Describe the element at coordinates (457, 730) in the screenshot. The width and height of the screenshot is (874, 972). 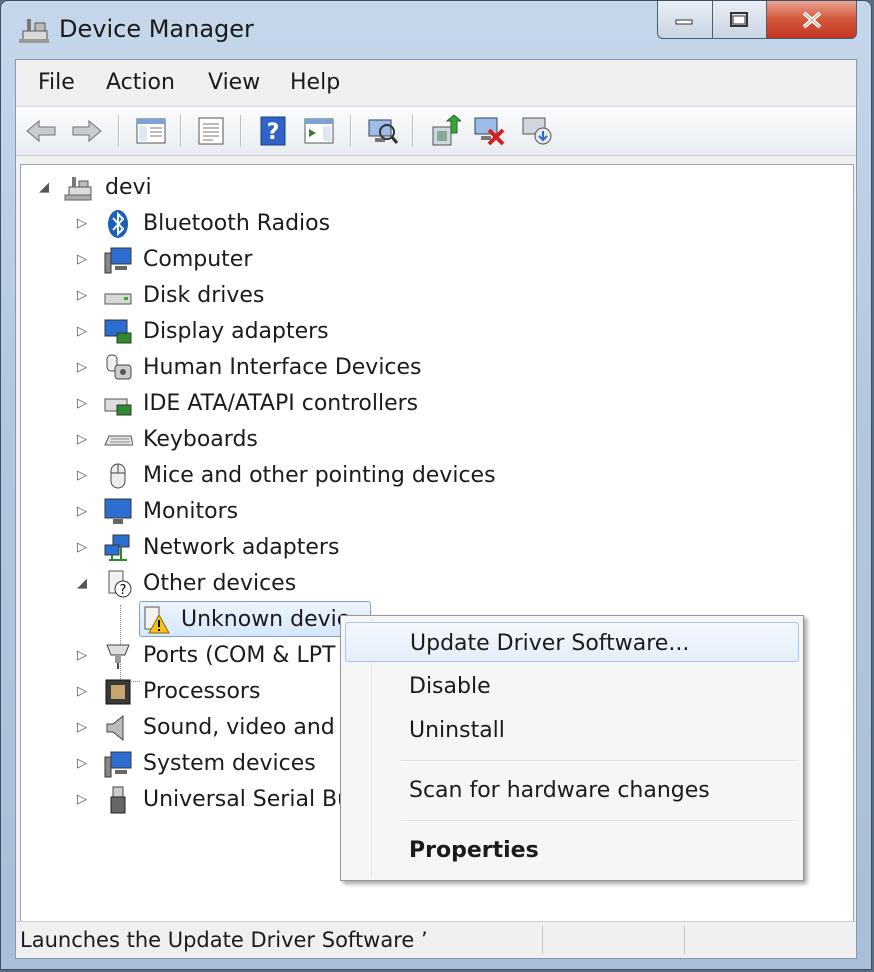
I see `menu-item-label: Uninstall` at that location.